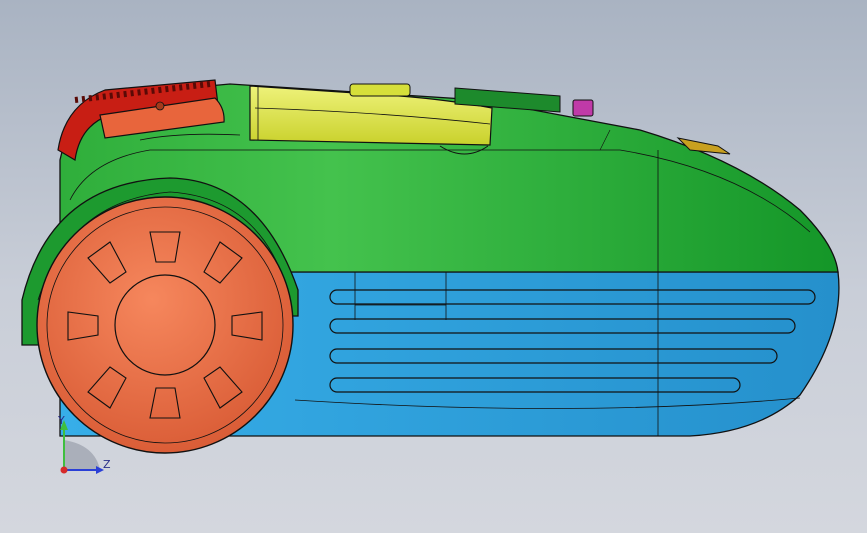  What do you see at coordinates (380, 90) in the screenshot?
I see `power-button` at bounding box center [380, 90].